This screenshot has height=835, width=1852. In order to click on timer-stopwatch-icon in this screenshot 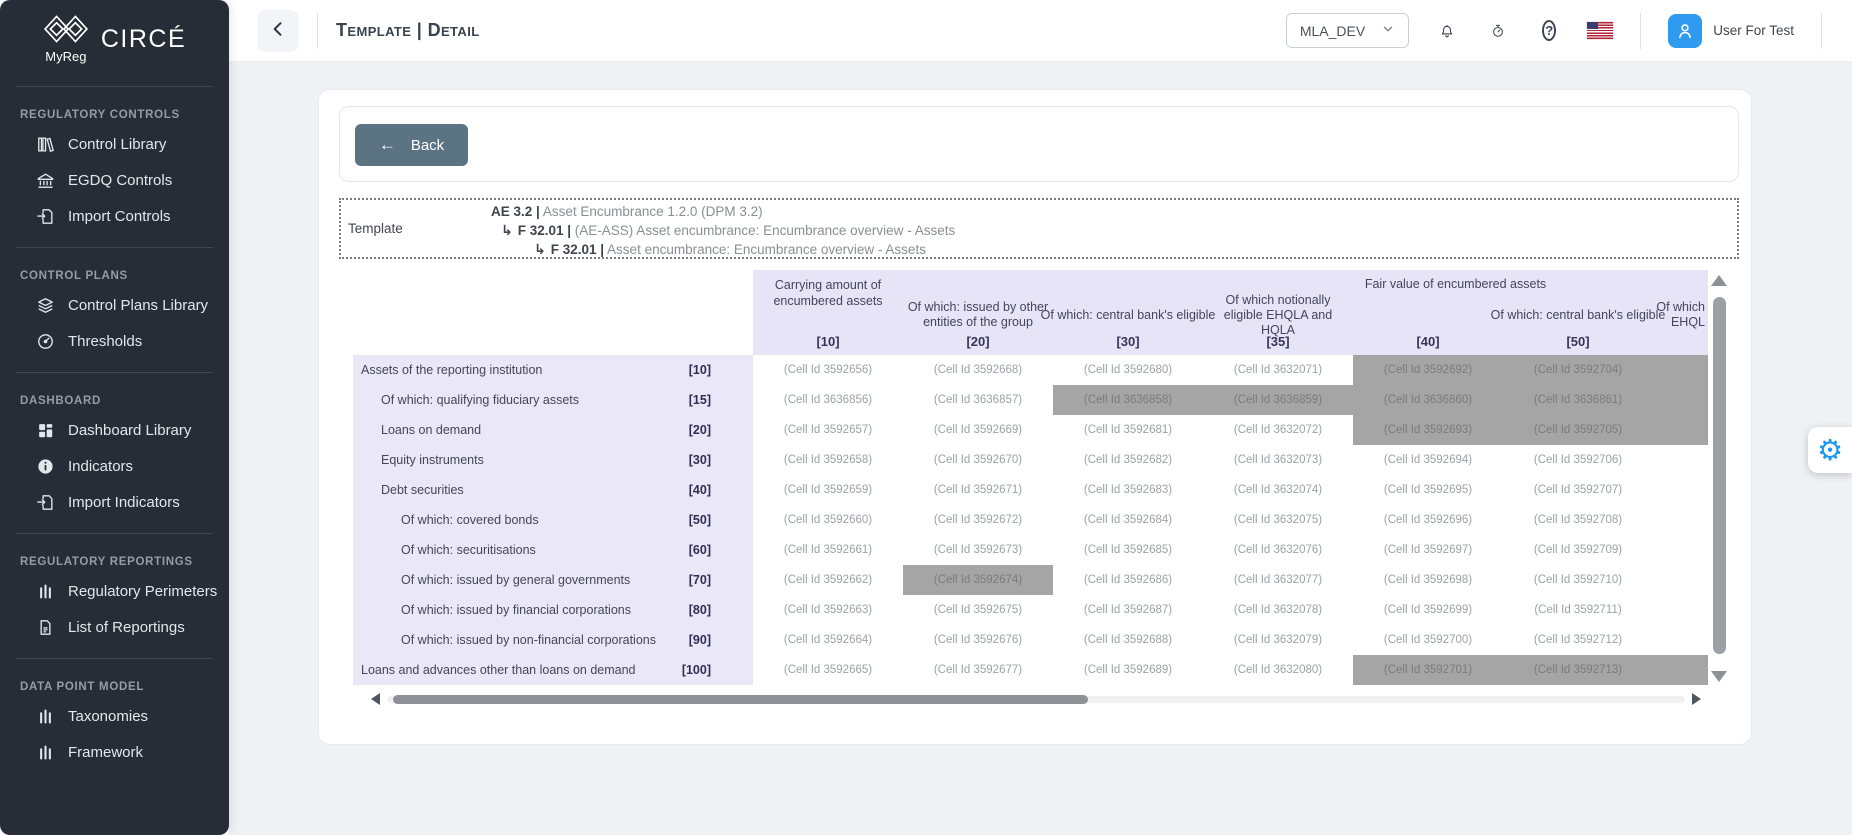, I will do `click(1498, 31)`.